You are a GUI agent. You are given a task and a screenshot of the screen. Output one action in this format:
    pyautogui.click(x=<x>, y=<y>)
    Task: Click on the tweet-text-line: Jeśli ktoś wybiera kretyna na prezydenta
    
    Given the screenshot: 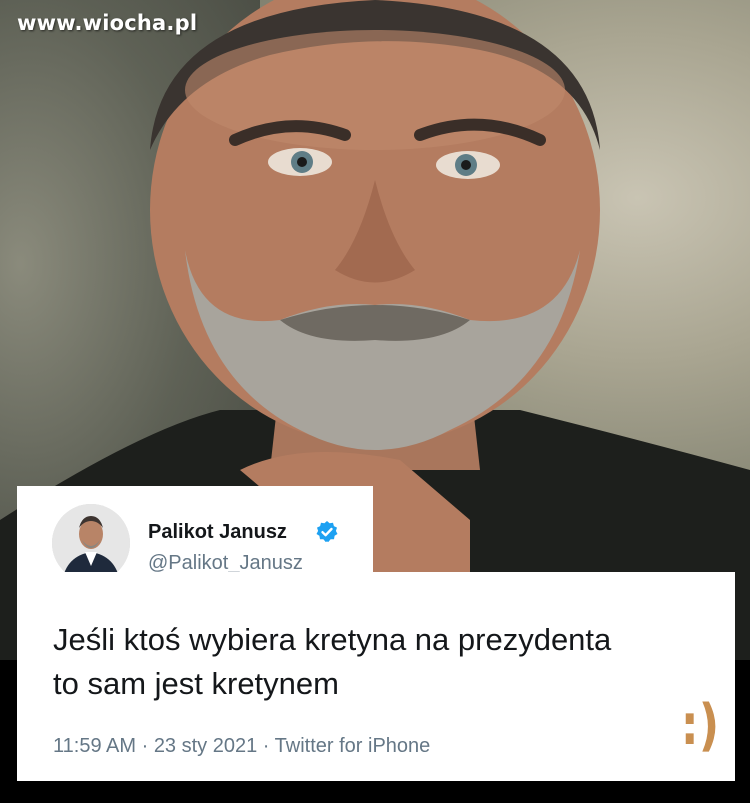 What is the action you would take?
    pyautogui.click(x=332, y=639)
    